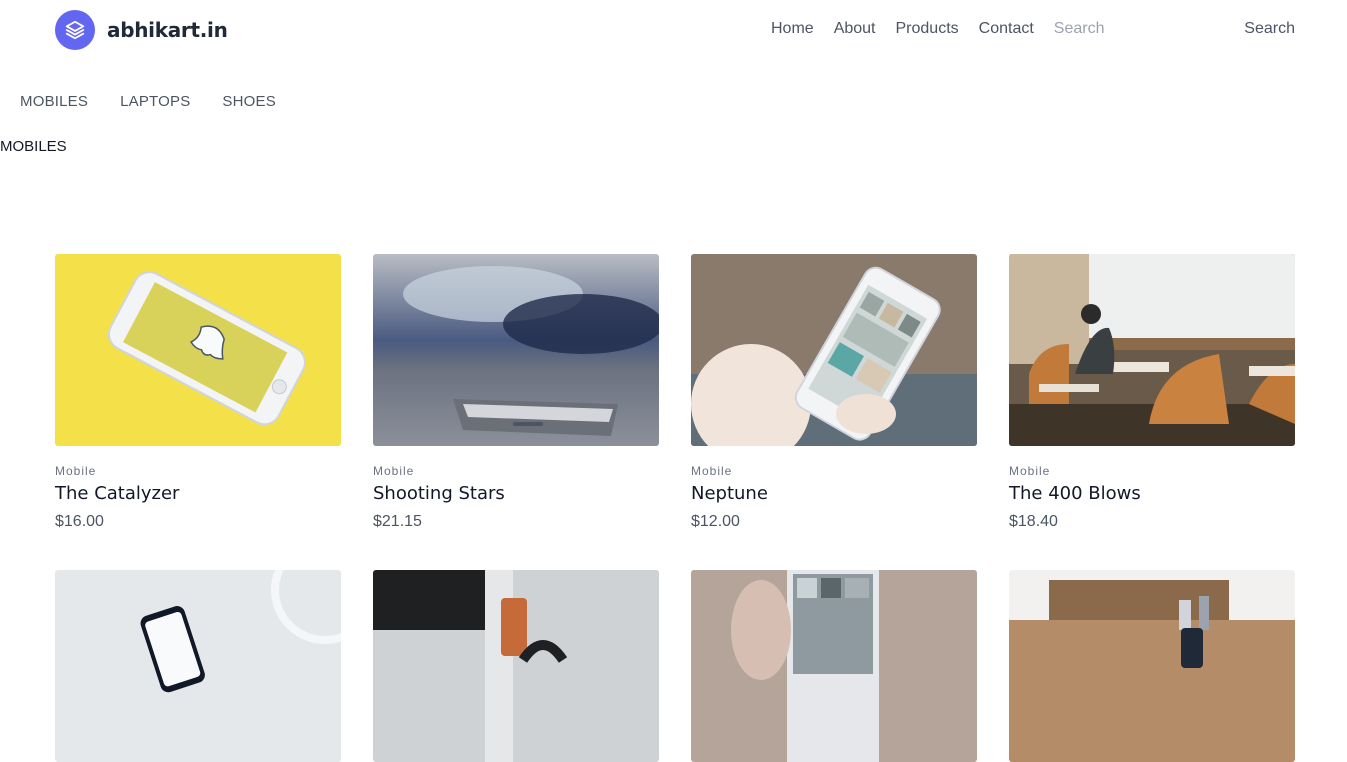 The image size is (1347, 762). I want to click on product-price: $12.00, so click(715, 521).